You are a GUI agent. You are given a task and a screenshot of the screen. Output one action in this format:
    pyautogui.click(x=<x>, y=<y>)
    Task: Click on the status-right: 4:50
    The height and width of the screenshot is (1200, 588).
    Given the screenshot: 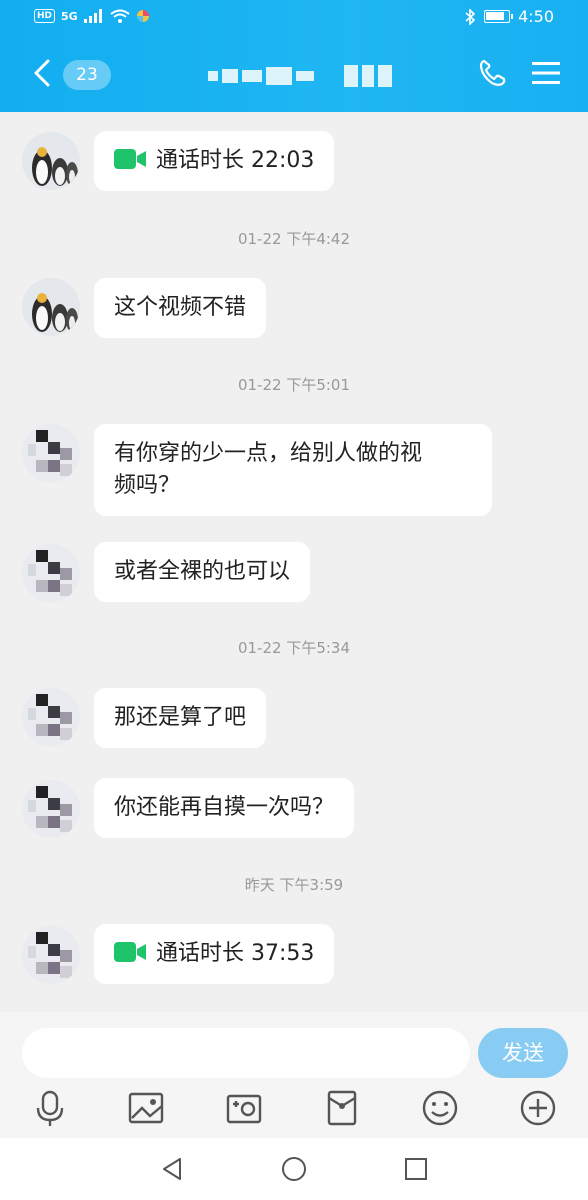 What is the action you would take?
    pyautogui.click(x=509, y=16)
    